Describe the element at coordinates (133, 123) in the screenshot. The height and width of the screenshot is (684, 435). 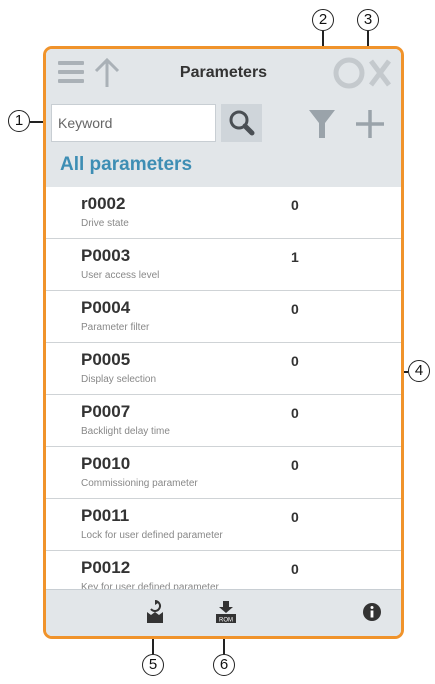
I see `search-input` at that location.